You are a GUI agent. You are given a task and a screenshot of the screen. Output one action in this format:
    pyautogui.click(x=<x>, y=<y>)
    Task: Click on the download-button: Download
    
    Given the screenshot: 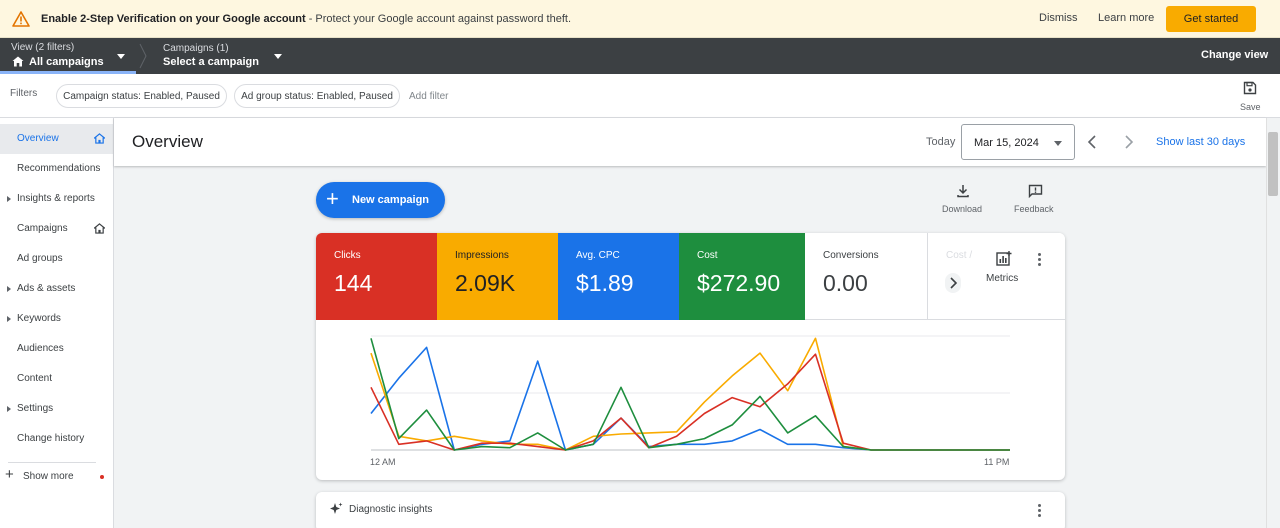 What is the action you would take?
    pyautogui.click(x=963, y=201)
    